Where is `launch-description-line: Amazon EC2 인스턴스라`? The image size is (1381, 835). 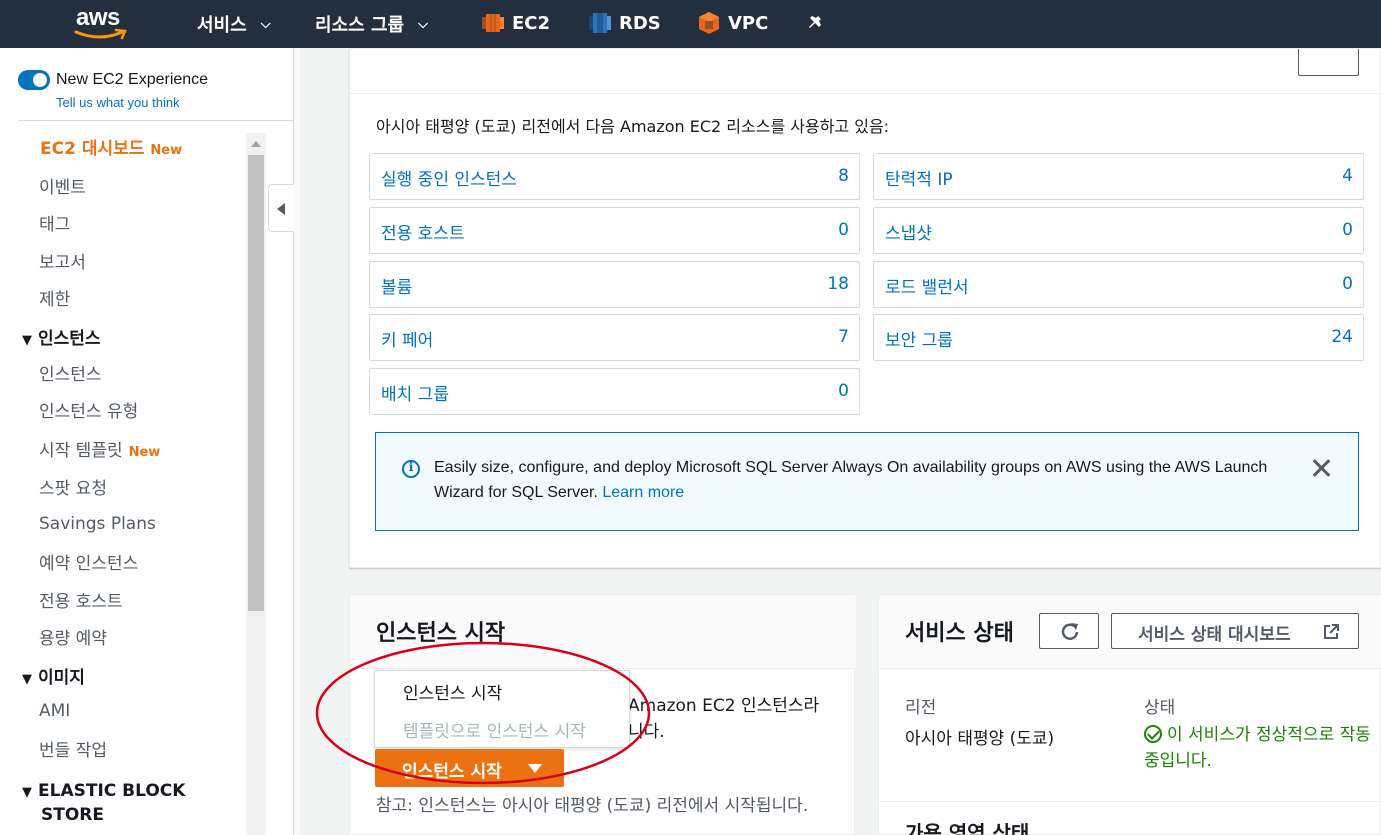
launch-description-line: Amazon EC2 인스턴스라 is located at coordinates (724, 706).